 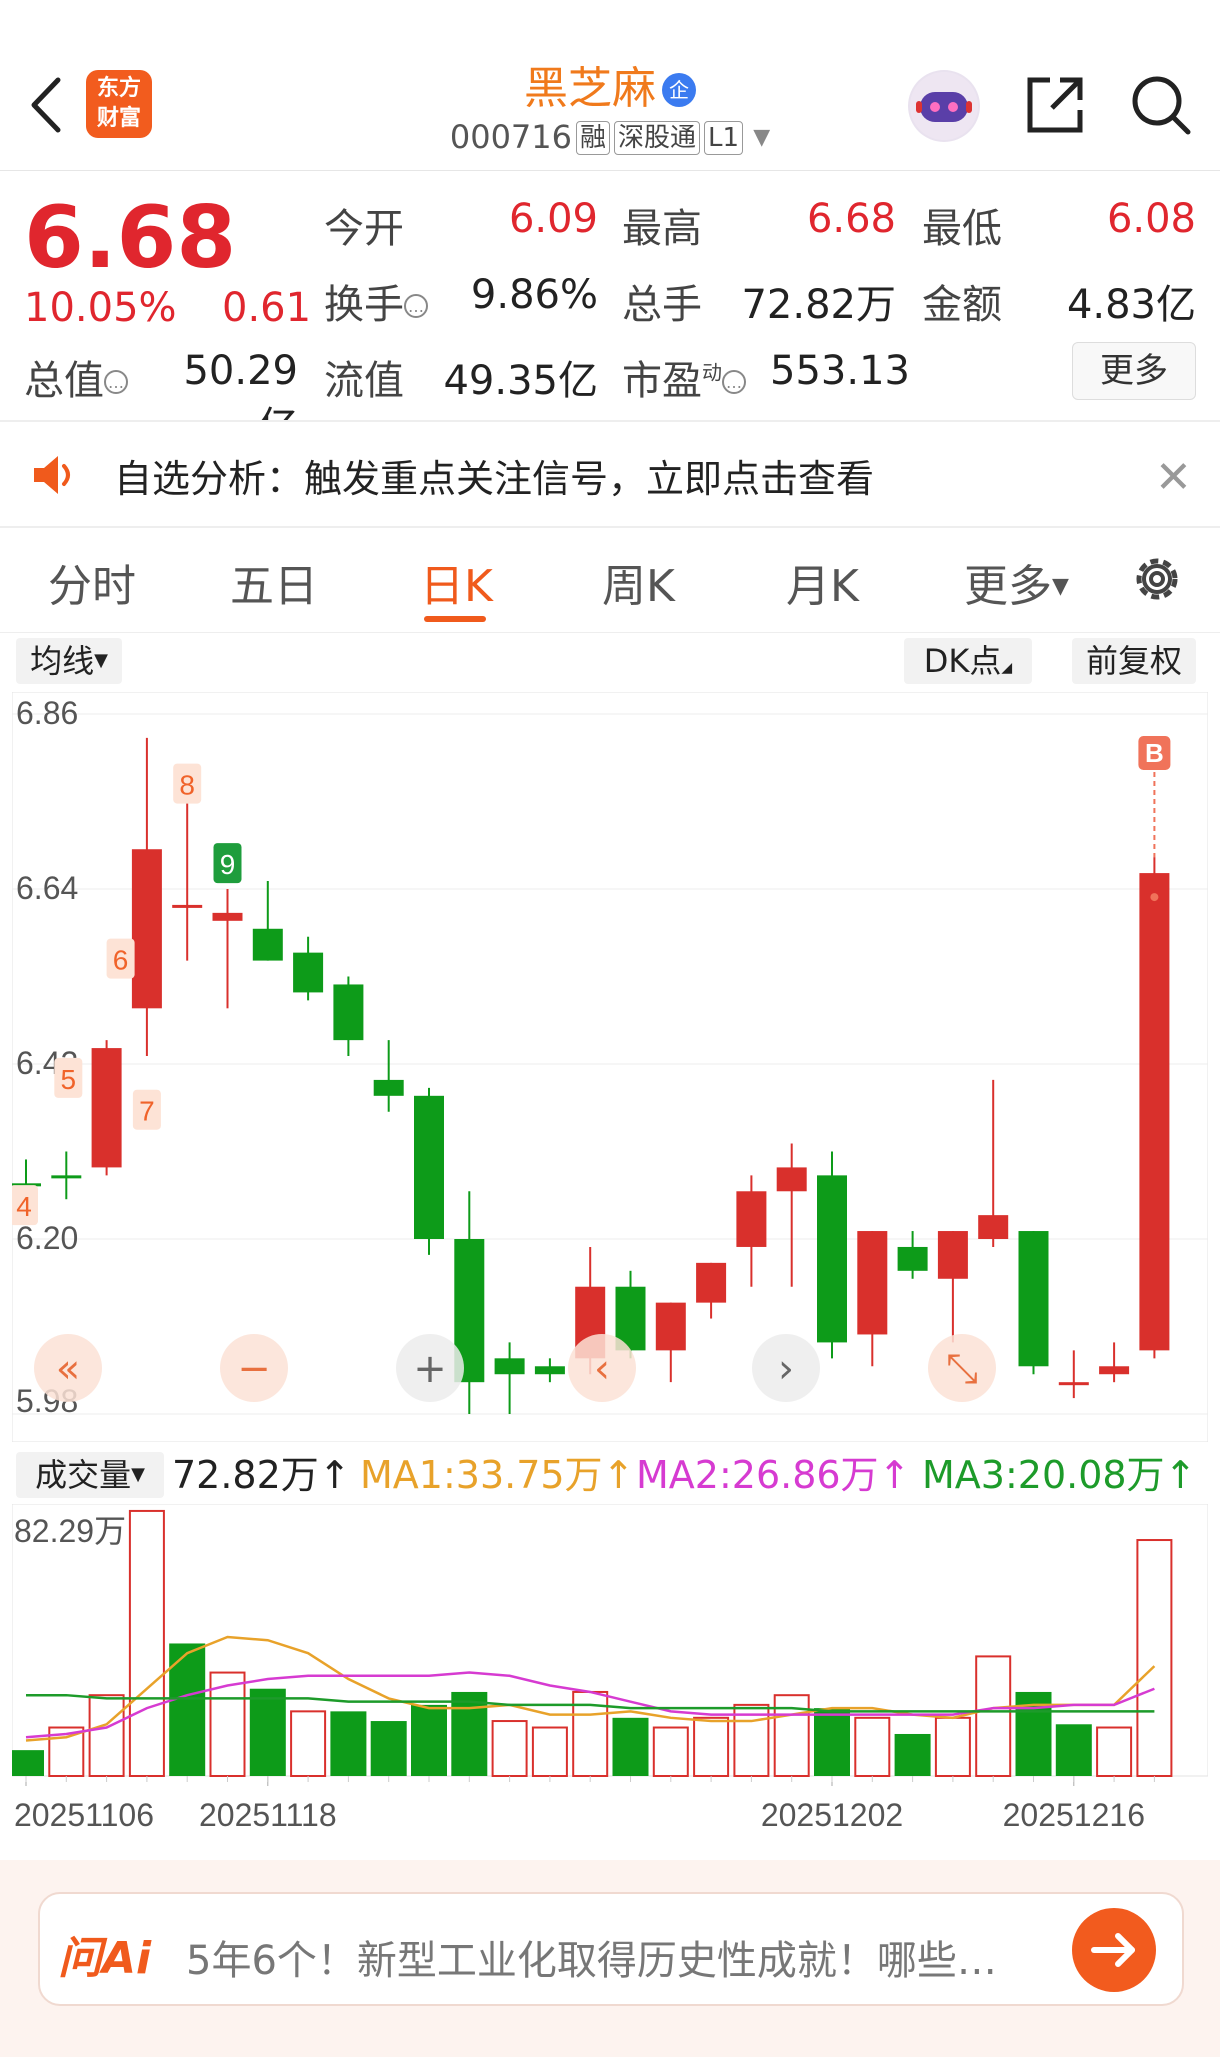 I want to click on tab-weekly-k: 周K, so click(x=638, y=582).